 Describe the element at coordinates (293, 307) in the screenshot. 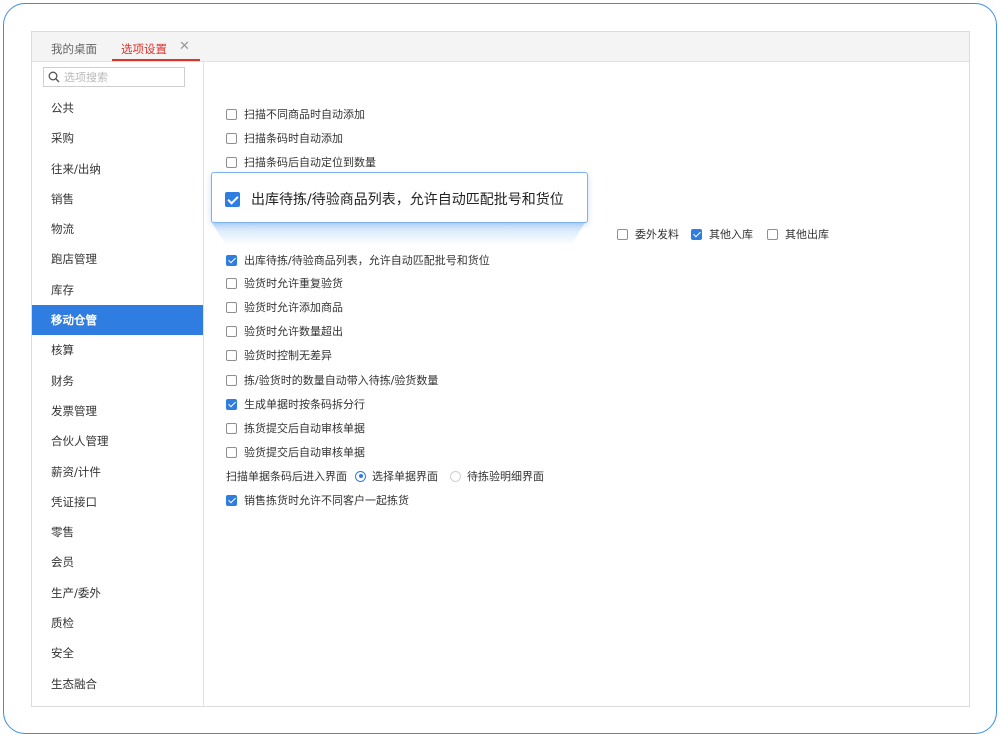

I see `option-label: 验货时允许添加商品` at that location.